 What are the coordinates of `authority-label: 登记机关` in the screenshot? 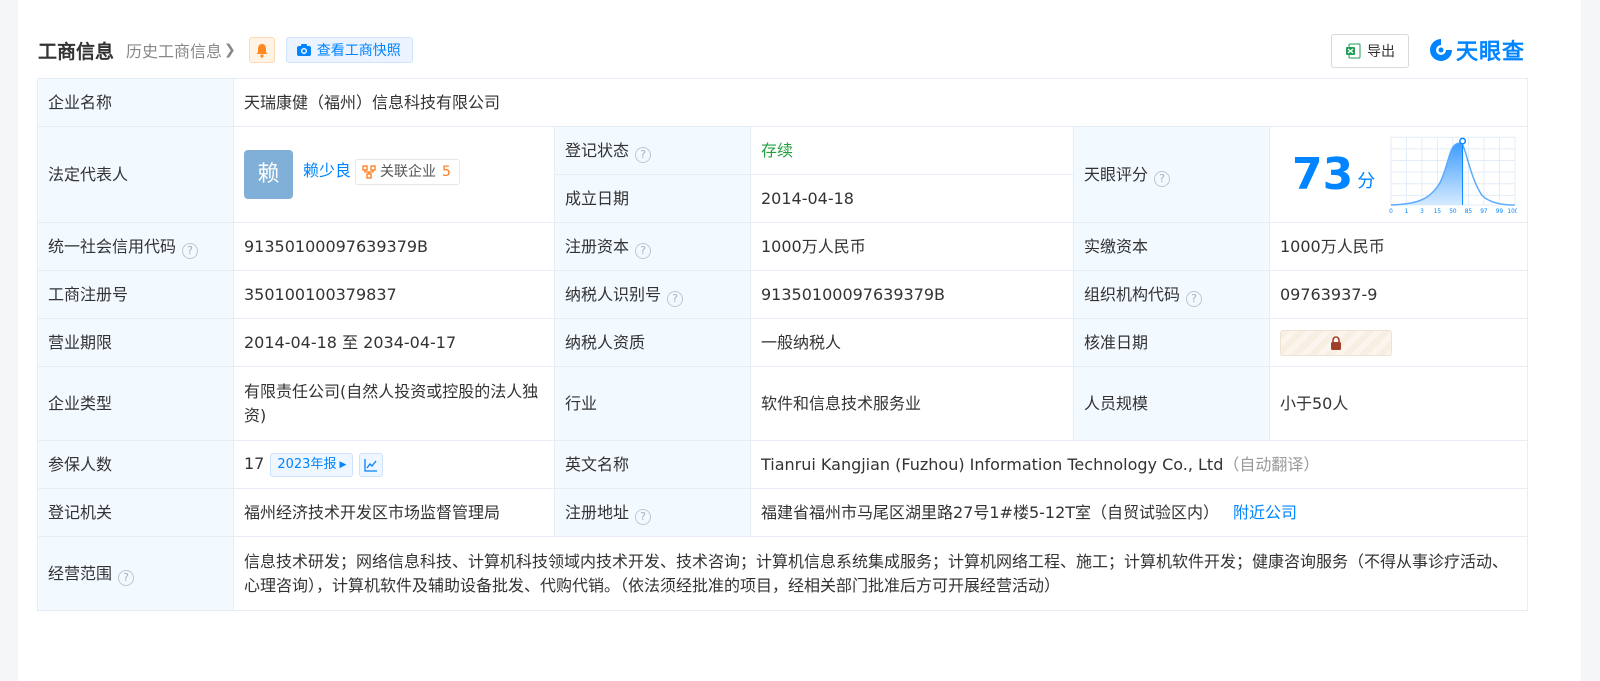 It's located at (135, 512).